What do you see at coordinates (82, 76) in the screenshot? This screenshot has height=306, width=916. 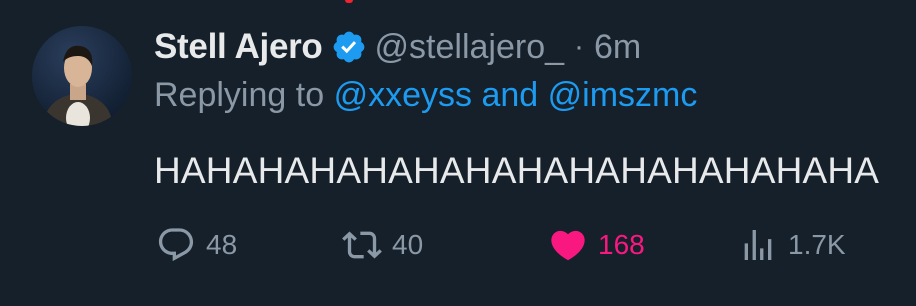 I see `avatar` at bounding box center [82, 76].